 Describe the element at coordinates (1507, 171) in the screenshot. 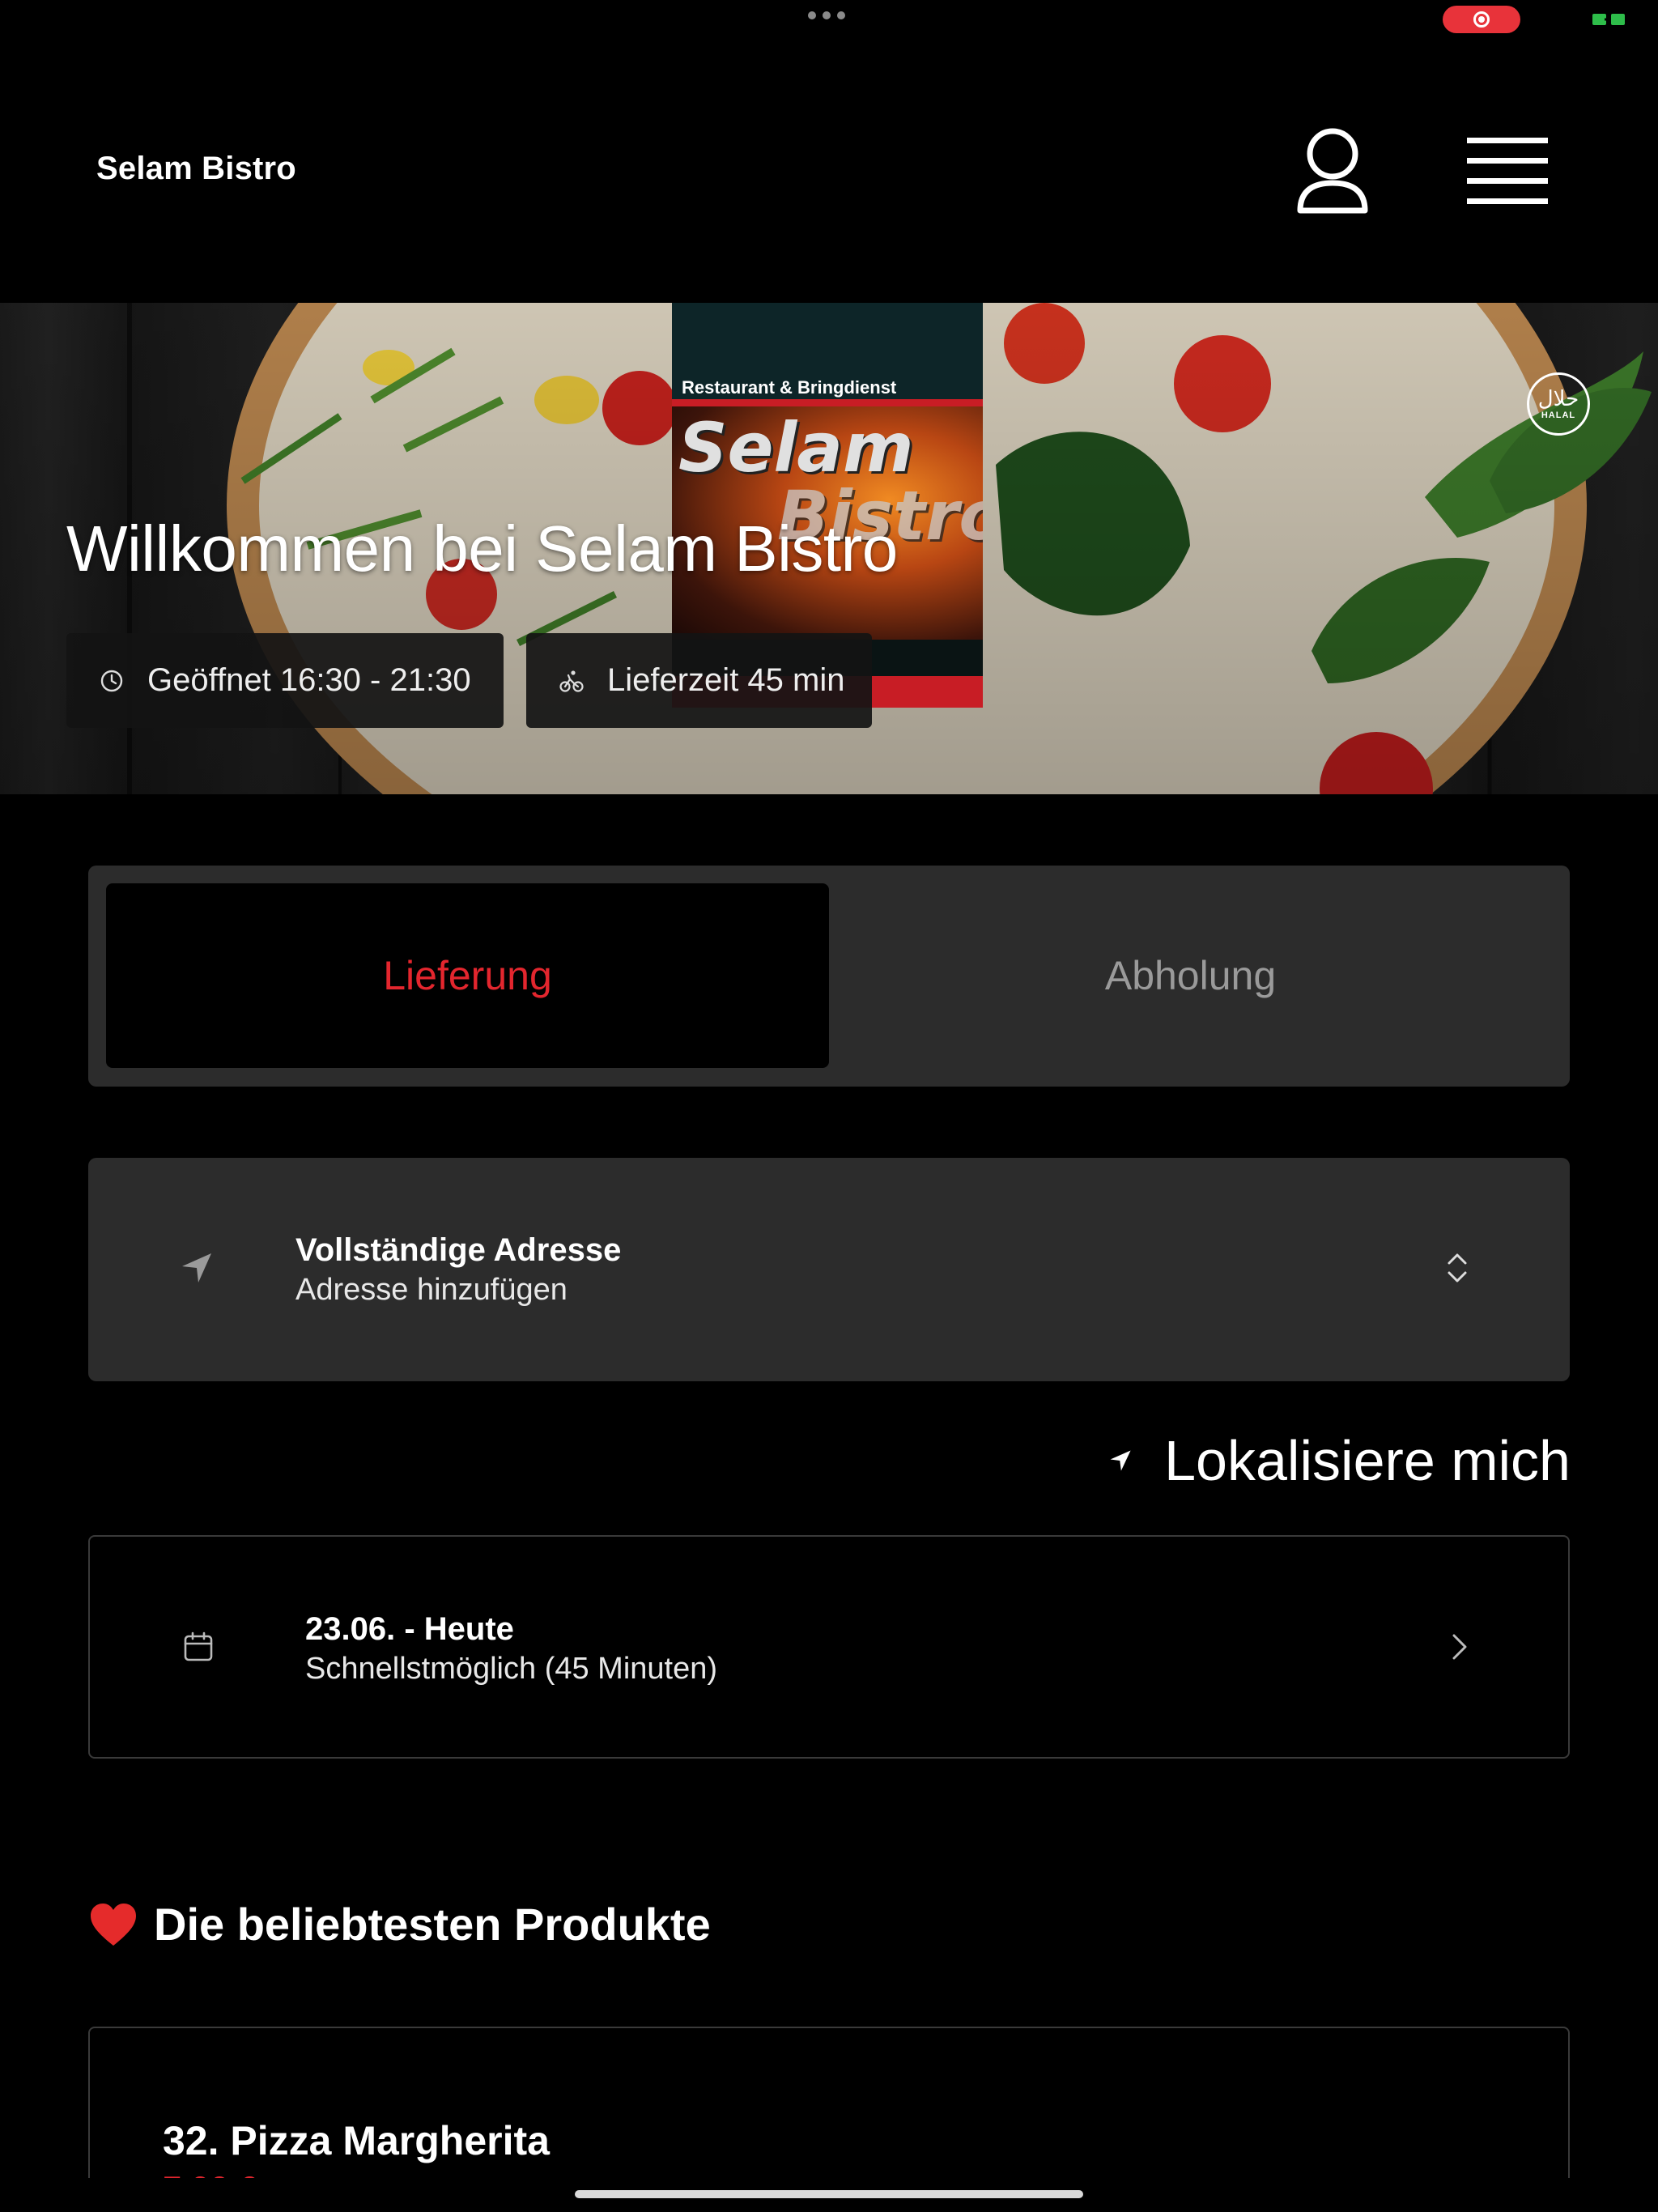

I see `hamburger-menu-icon` at that location.